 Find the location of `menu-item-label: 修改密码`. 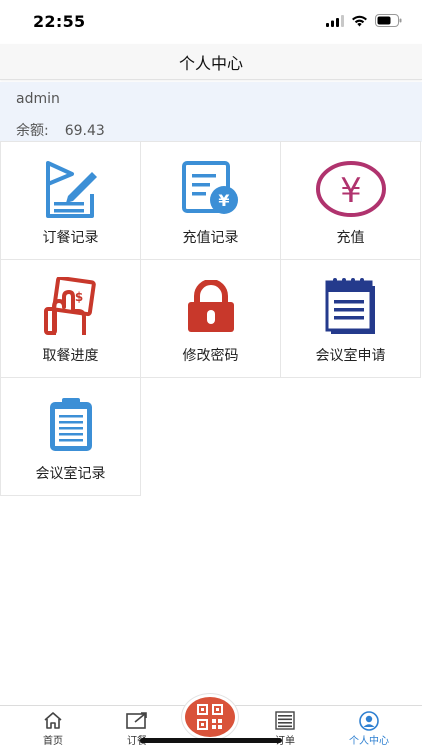

menu-item-label: 修改密码 is located at coordinates (210, 356).